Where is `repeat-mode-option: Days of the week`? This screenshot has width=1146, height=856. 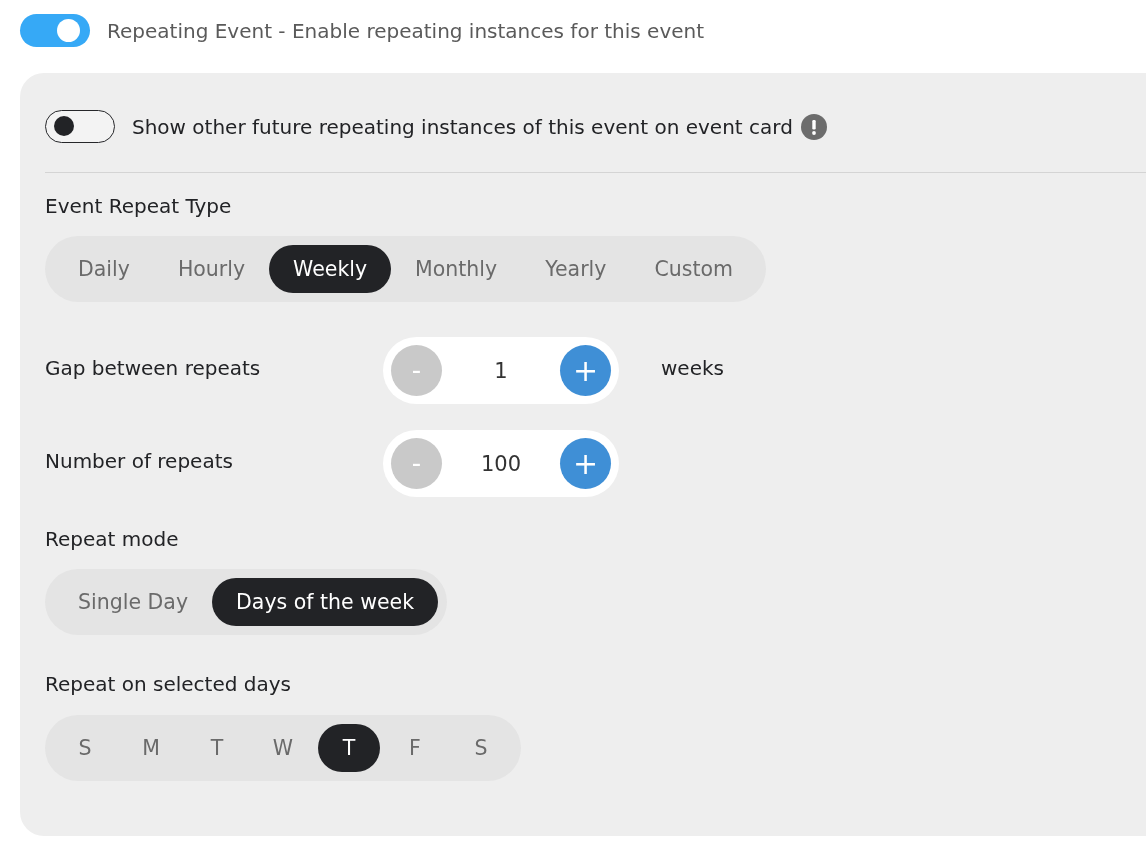 repeat-mode-option: Days of the week is located at coordinates (325, 602).